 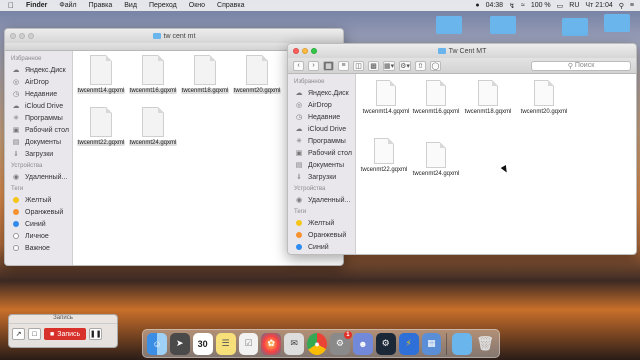 I want to click on window-title-text: tw cent mt, so click(x=179, y=36).